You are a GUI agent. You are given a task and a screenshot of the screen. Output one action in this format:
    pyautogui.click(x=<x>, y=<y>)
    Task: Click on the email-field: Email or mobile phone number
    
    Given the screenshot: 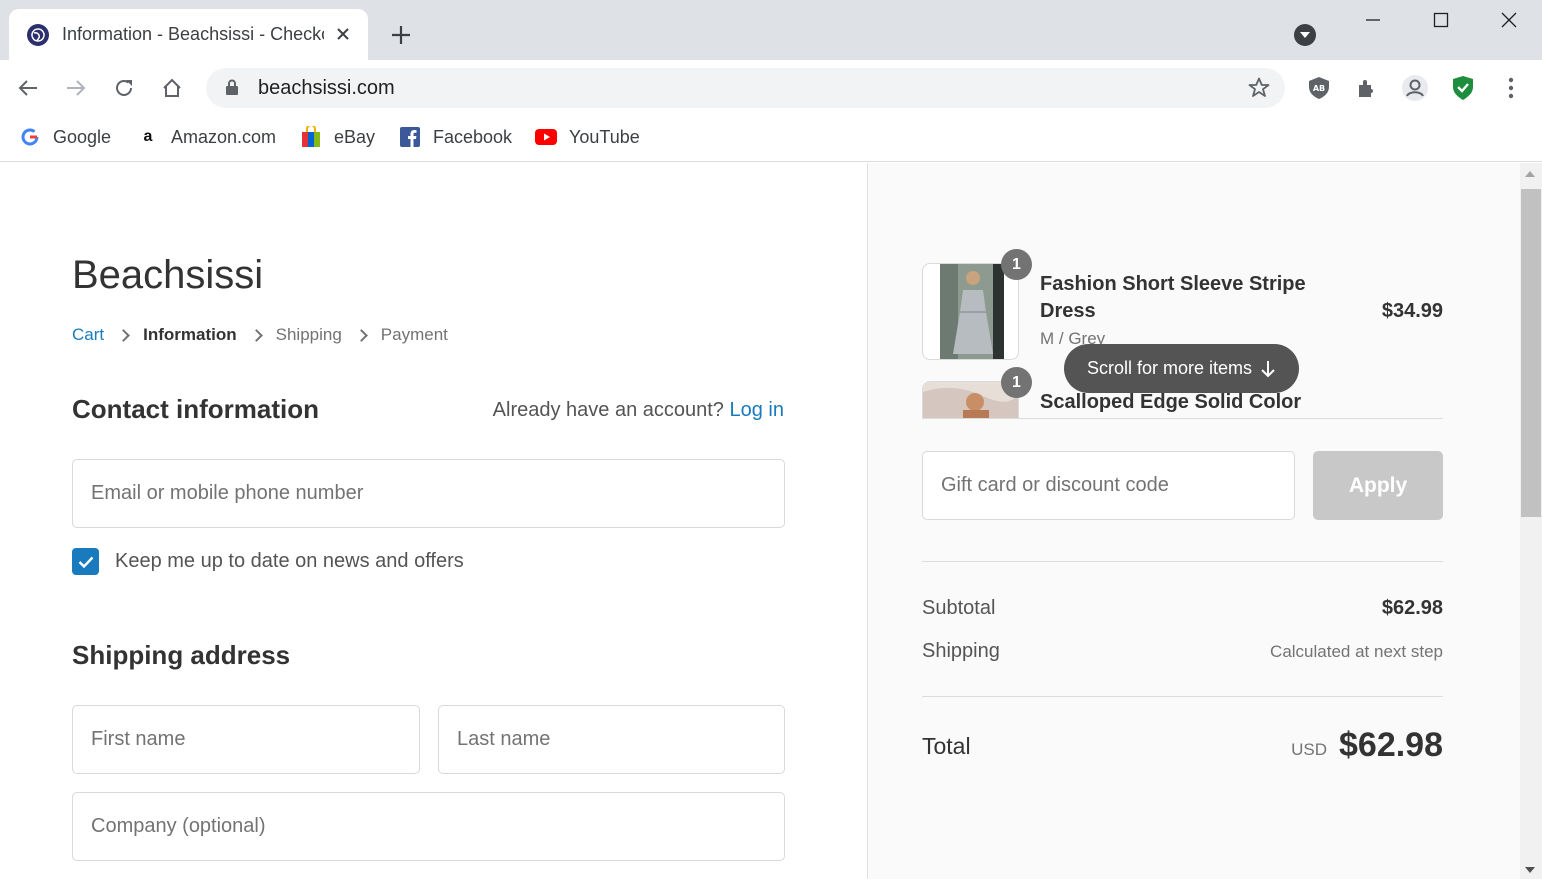 What is the action you would take?
    pyautogui.click(x=428, y=493)
    